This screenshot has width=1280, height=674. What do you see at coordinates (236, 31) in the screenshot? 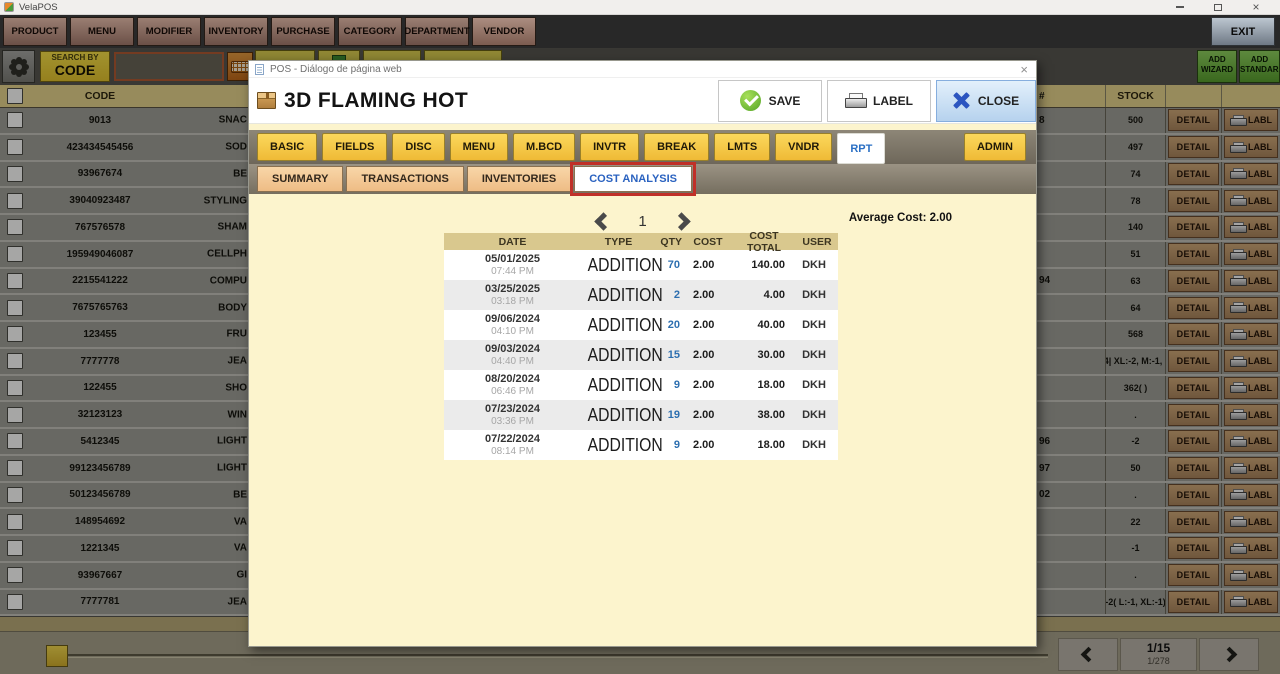
I see `menubar-item: INVENTORY` at bounding box center [236, 31].